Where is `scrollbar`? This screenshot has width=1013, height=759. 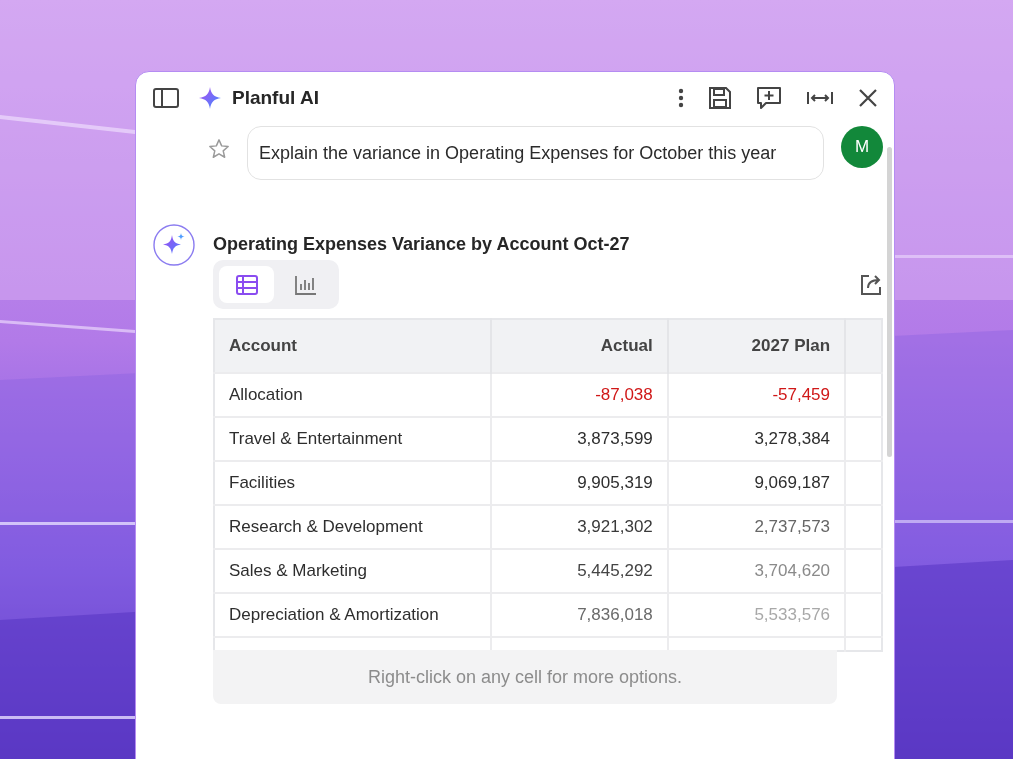 scrollbar is located at coordinates (889, 302).